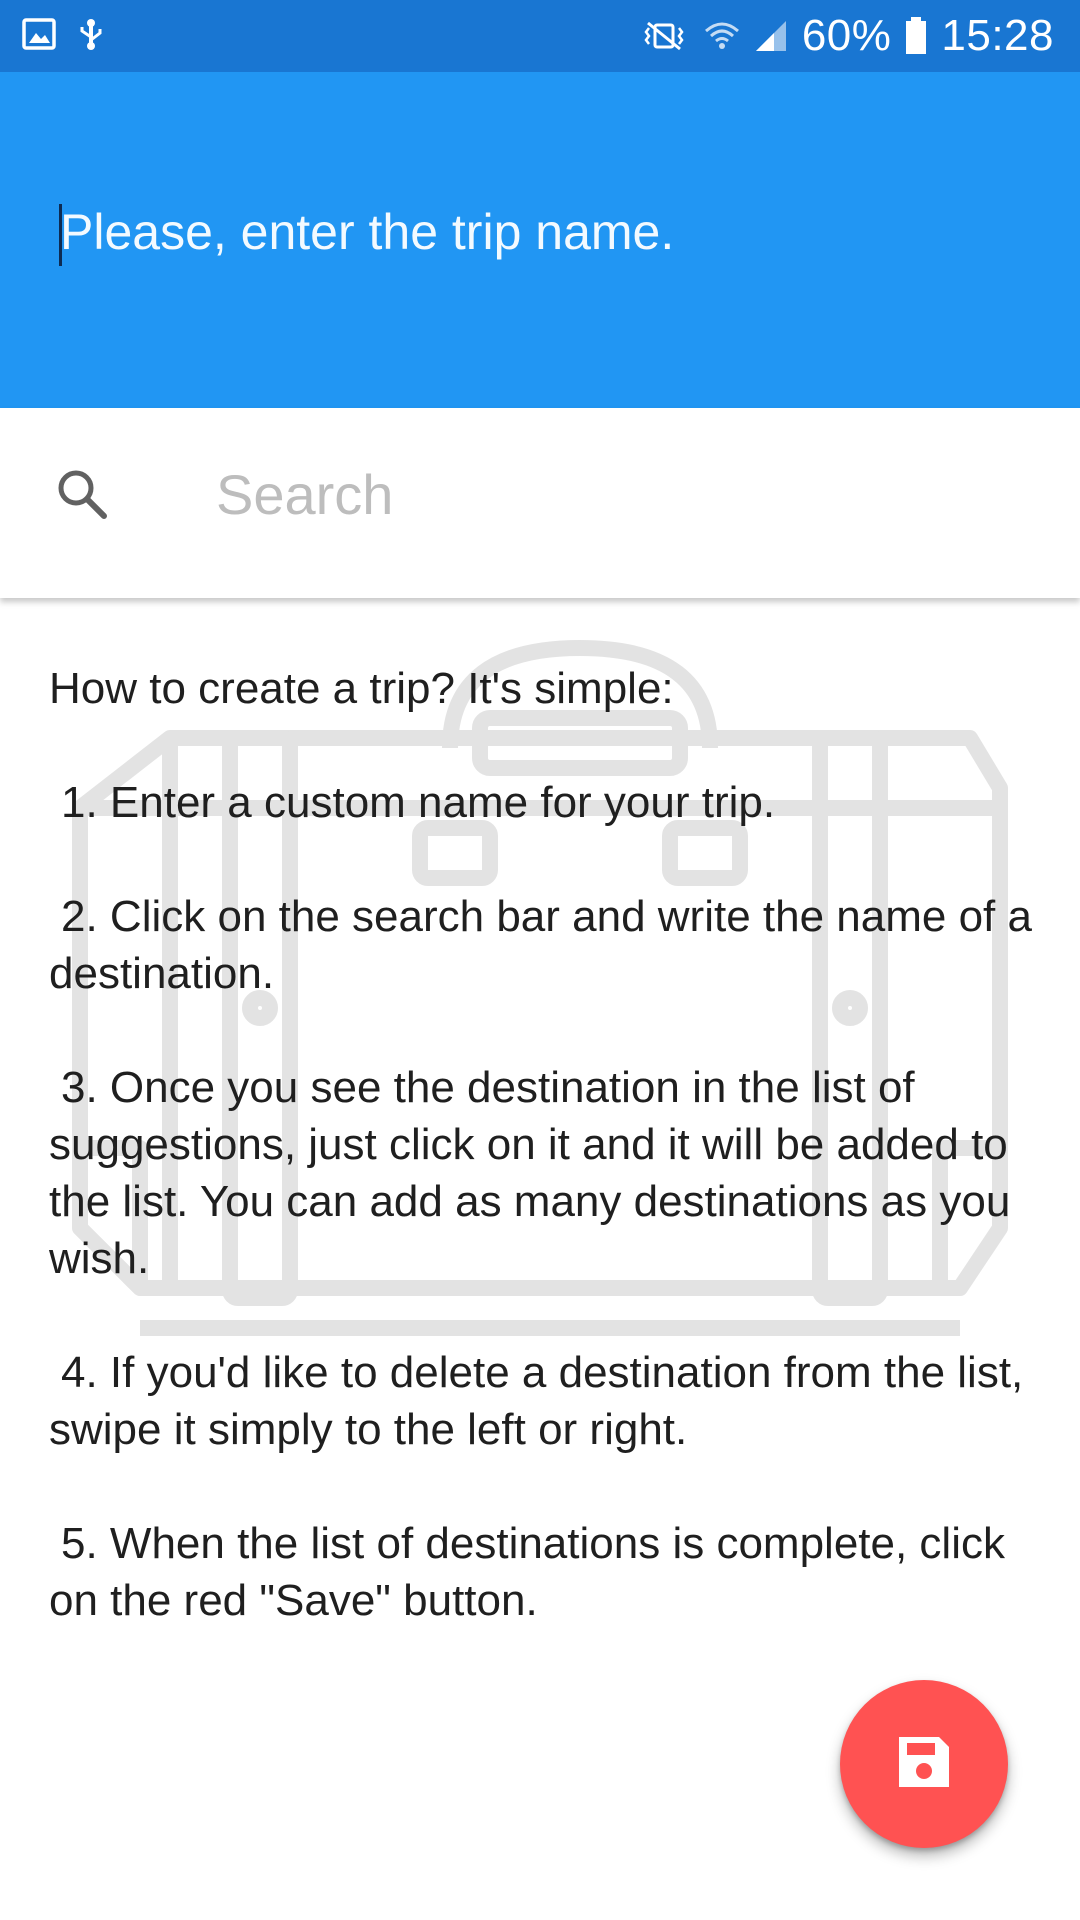  I want to click on battery-icon, so click(916, 36).